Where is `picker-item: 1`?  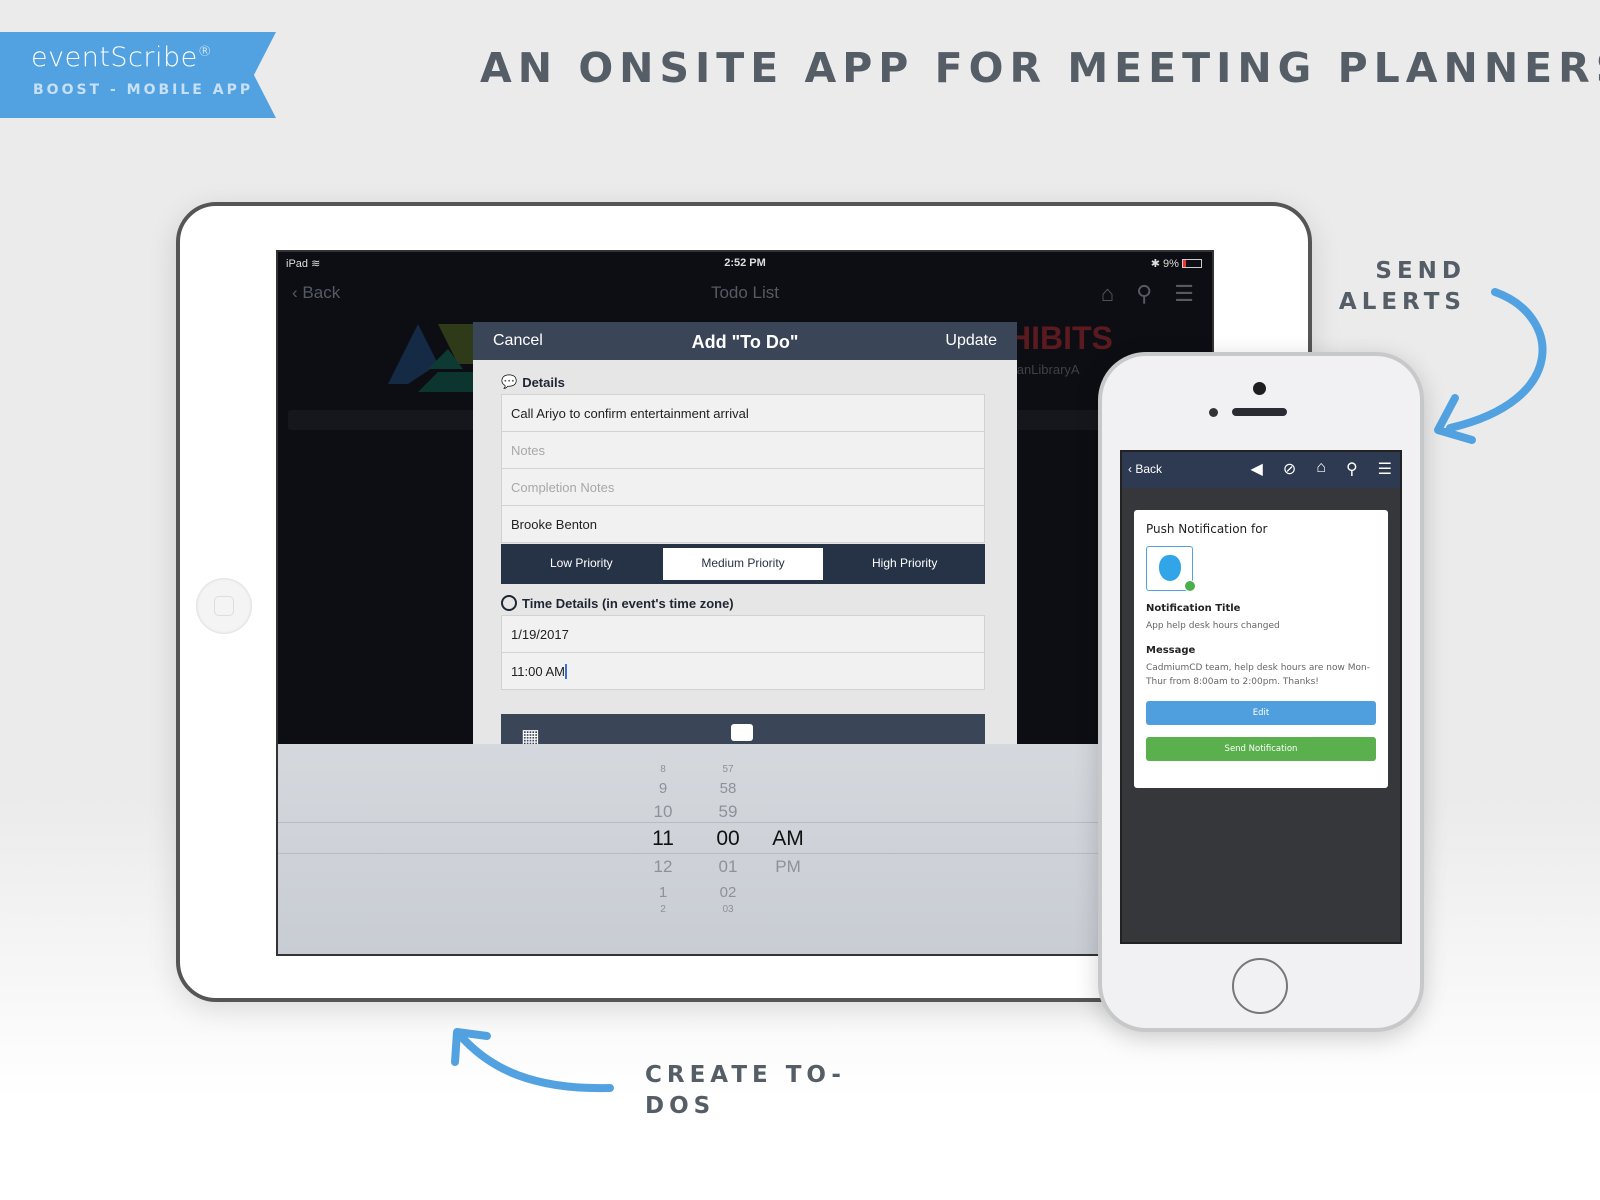 picker-item: 1 is located at coordinates (663, 892).